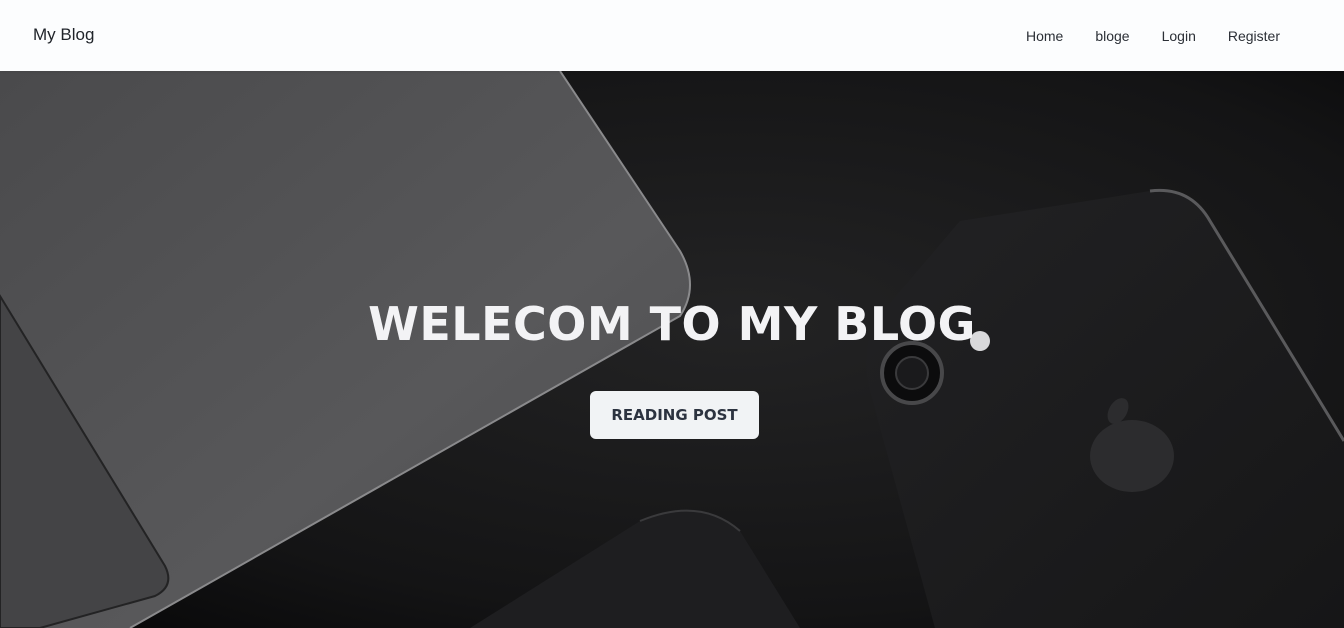 The image size is (1344, 628). What do you see at coordinates (63, 35) in the screenshot?
I see `brand-logo-link: My Blog` at bounding box center [63, 35].